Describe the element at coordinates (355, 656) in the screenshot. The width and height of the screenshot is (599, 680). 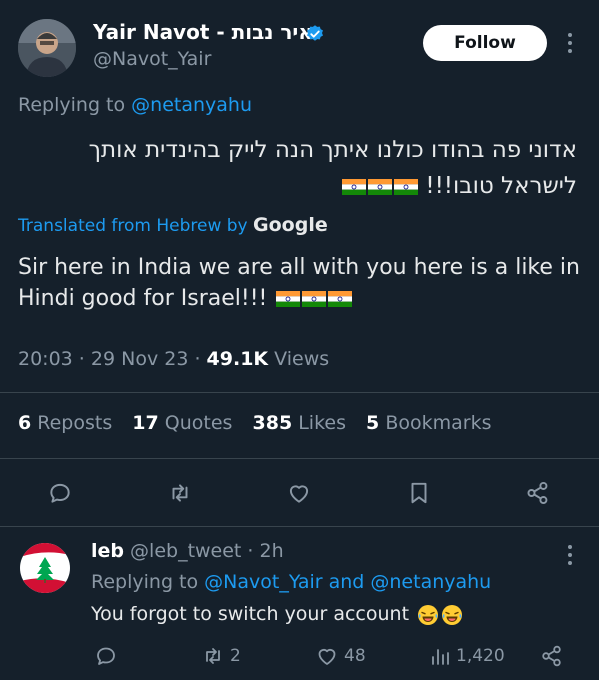
I see `reply-like-count: 48` at that location.